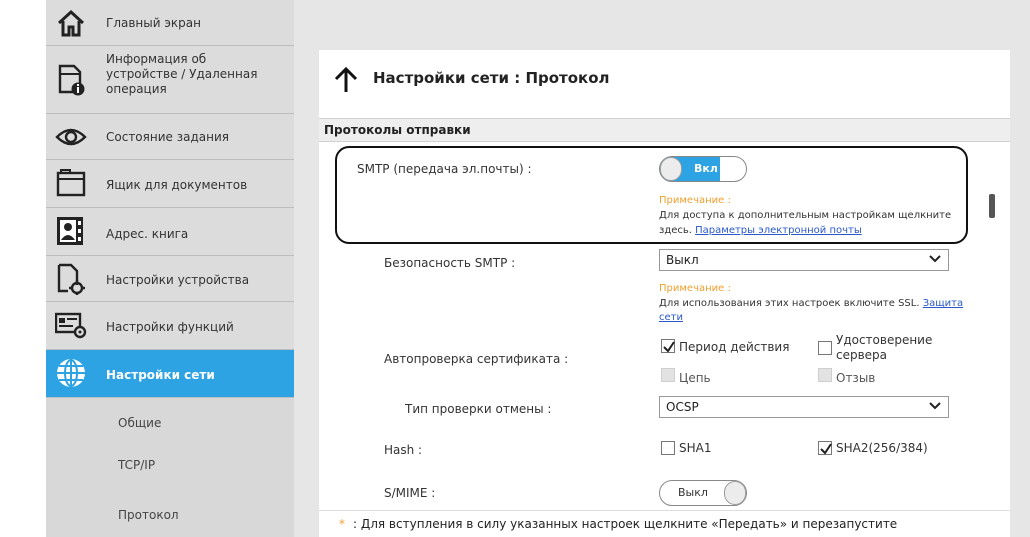 The image size is (1030, 537). I want to click on sidebar-item-network-settings: Настройки сети, so click(170, 374).